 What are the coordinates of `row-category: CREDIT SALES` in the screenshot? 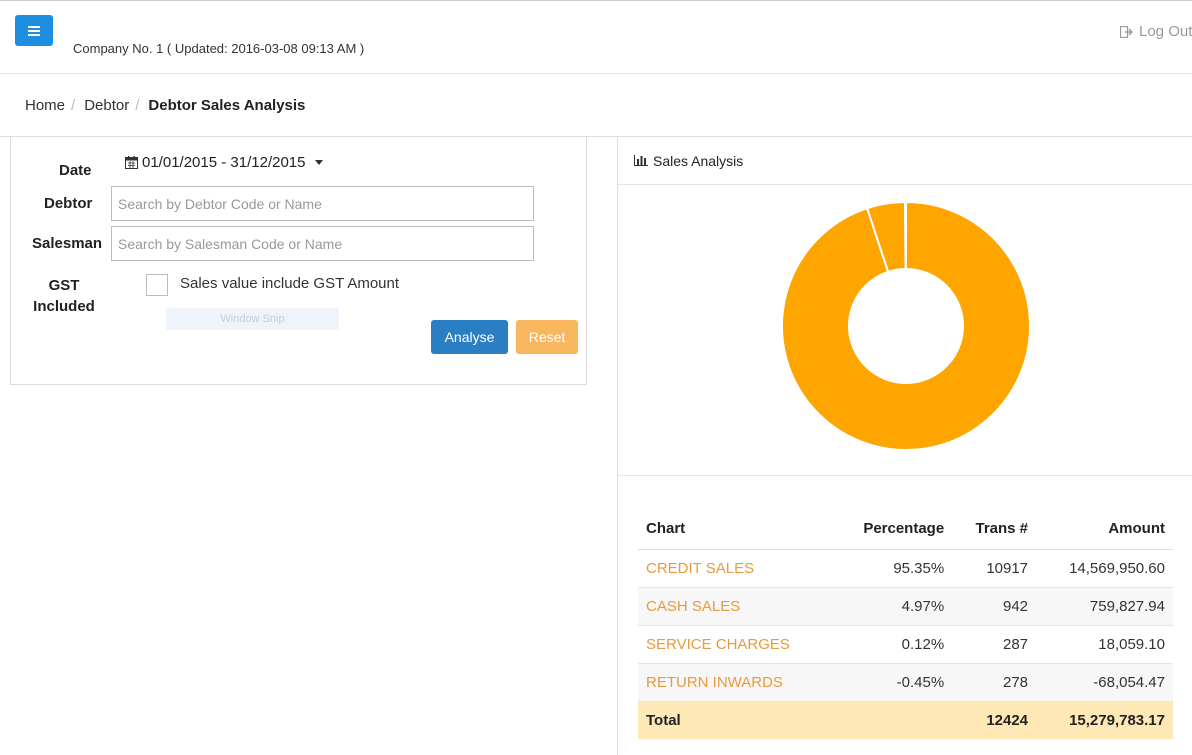 It's located at (736, 567).